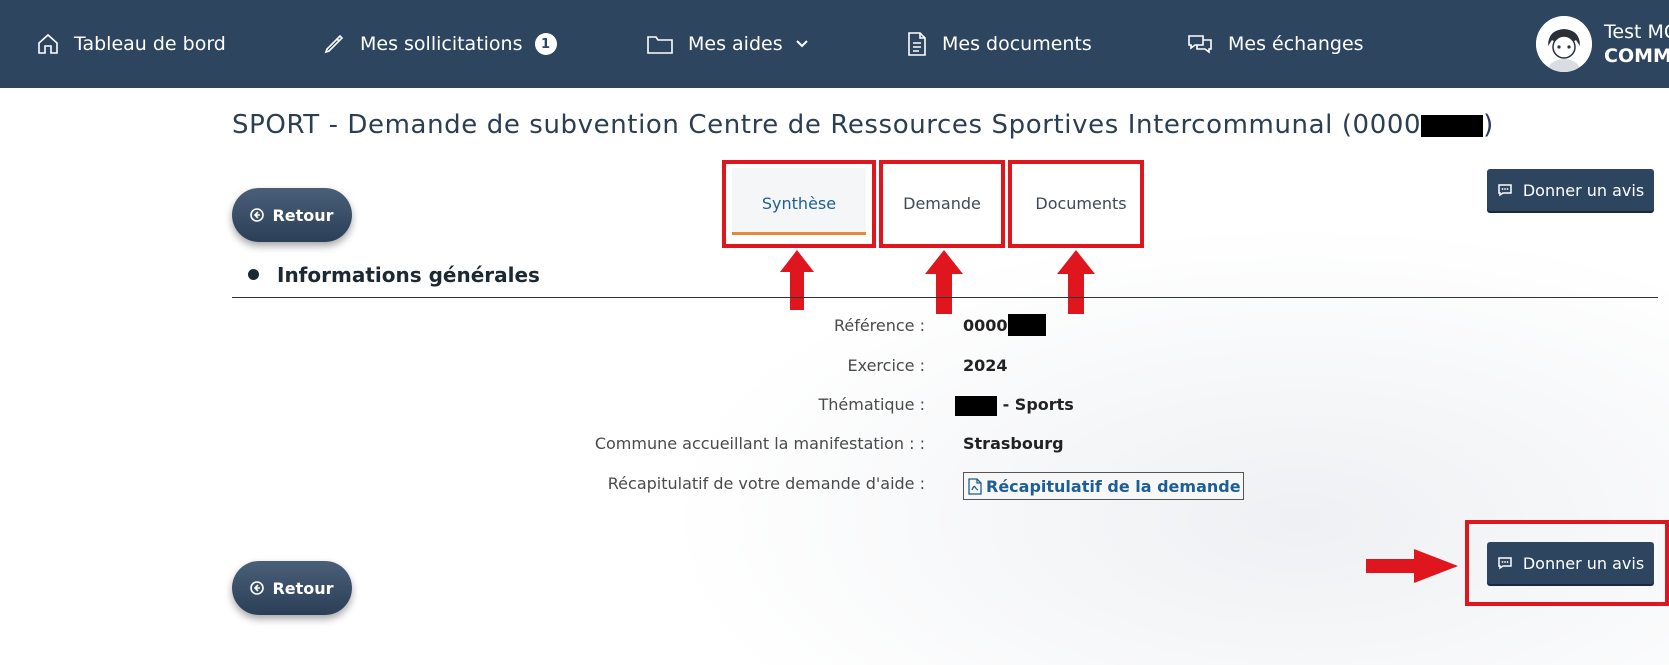  What do you see at coordinates (1636, 56) in the screenshot?
I see `user-role: COMMU` at bounding box center [1636, 56].